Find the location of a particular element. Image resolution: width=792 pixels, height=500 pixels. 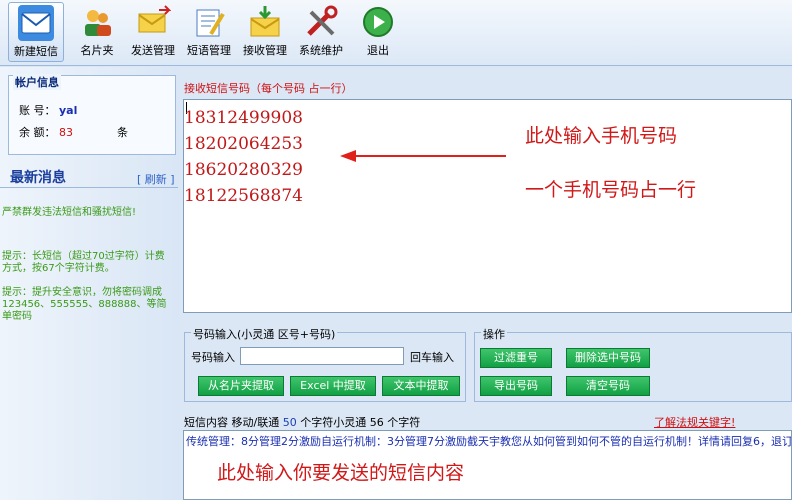

new-sms-icon is located at coordinates (36, 23).